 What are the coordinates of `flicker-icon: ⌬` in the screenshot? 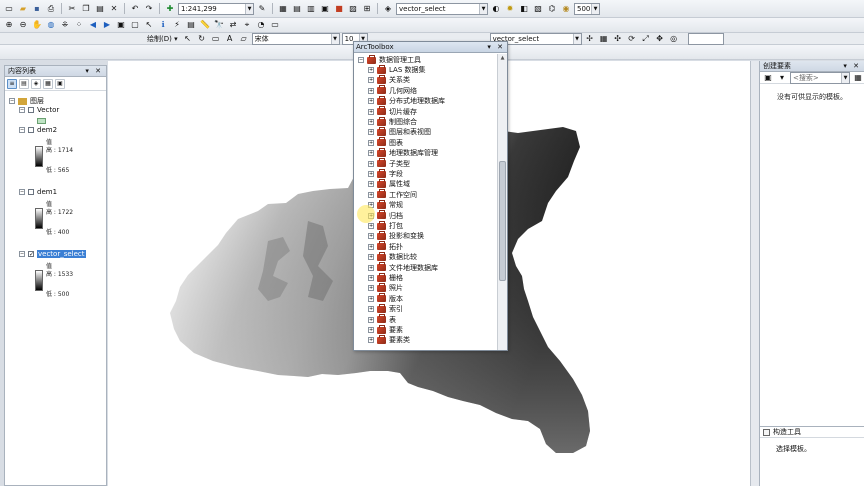 It's located at (552, 9).